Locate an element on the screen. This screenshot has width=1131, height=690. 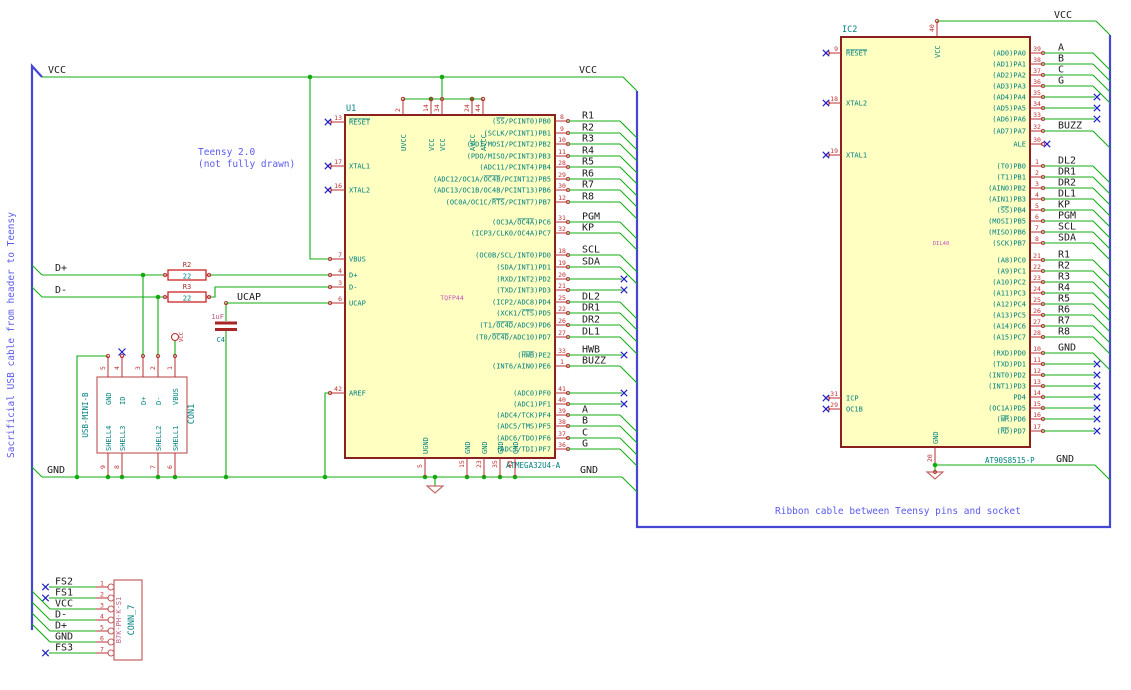
label-vcc-ic2: VCC is located at coordinates (1063, 15).